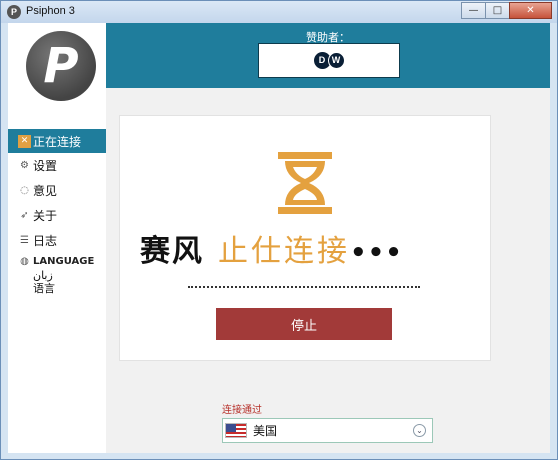  Describe the element at coordinates (24, 165) in the screenshot. I see `gear-icon: ⚙` at that location.